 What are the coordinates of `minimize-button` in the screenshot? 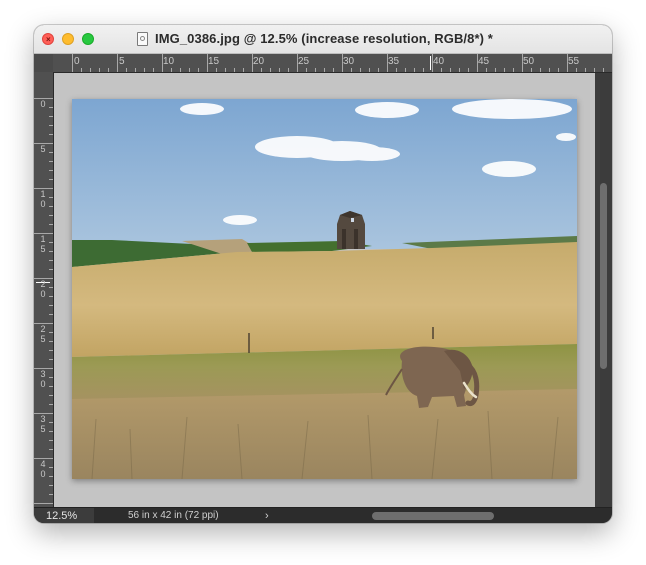 It's located at (68, 39).